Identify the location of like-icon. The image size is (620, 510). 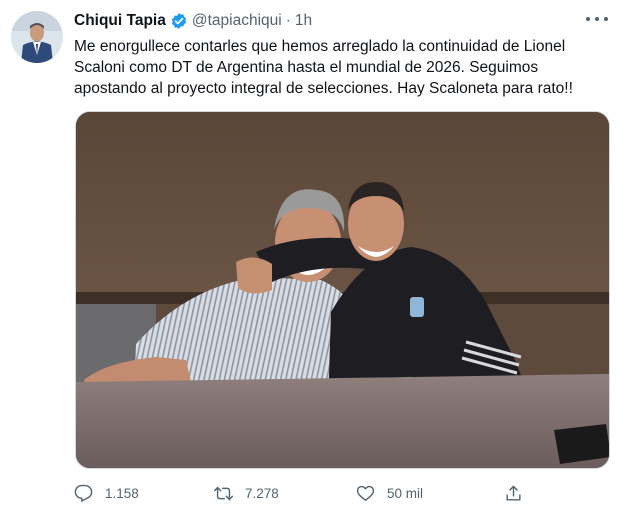
(365, 493).